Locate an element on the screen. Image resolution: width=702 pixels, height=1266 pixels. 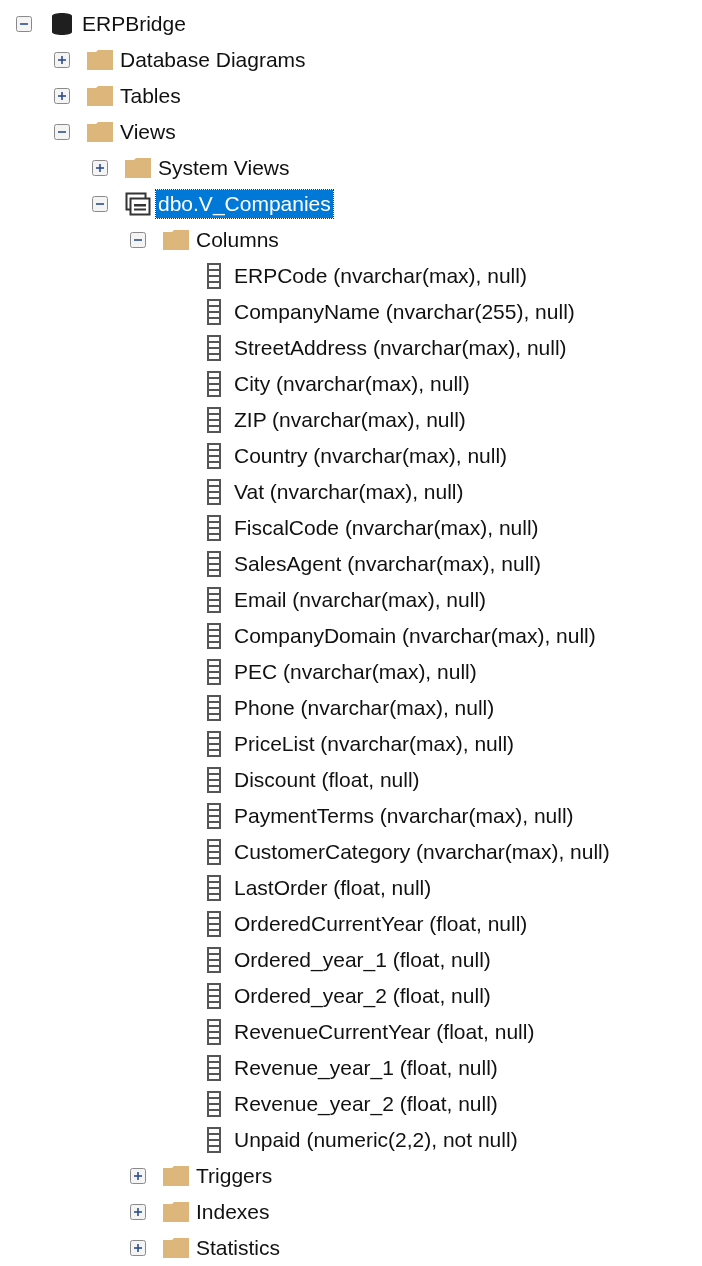
tree-item-label: dbo.V_Companies is located at coordinates (244, 204).